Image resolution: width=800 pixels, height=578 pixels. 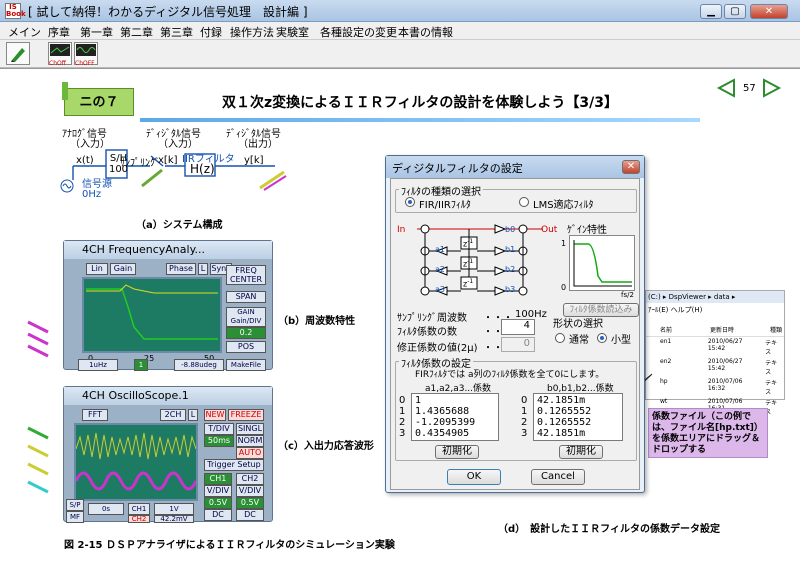 I want to click on title-bar: IS Book [ 試して納得！わかるディジタル信号処理 設計編 ] ▁ ▢ ✕, so click(x=400, y=11).